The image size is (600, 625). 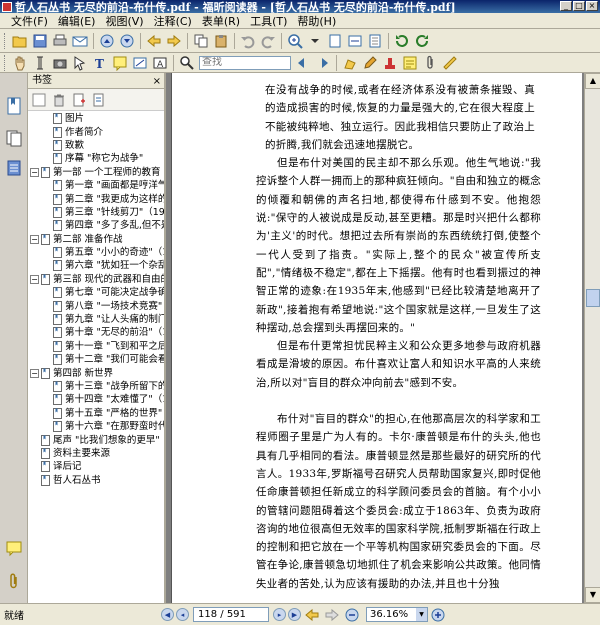 I want to click on bookmark-item: 第十六章 "在那野蛮时代, so click(x=96, y=426).